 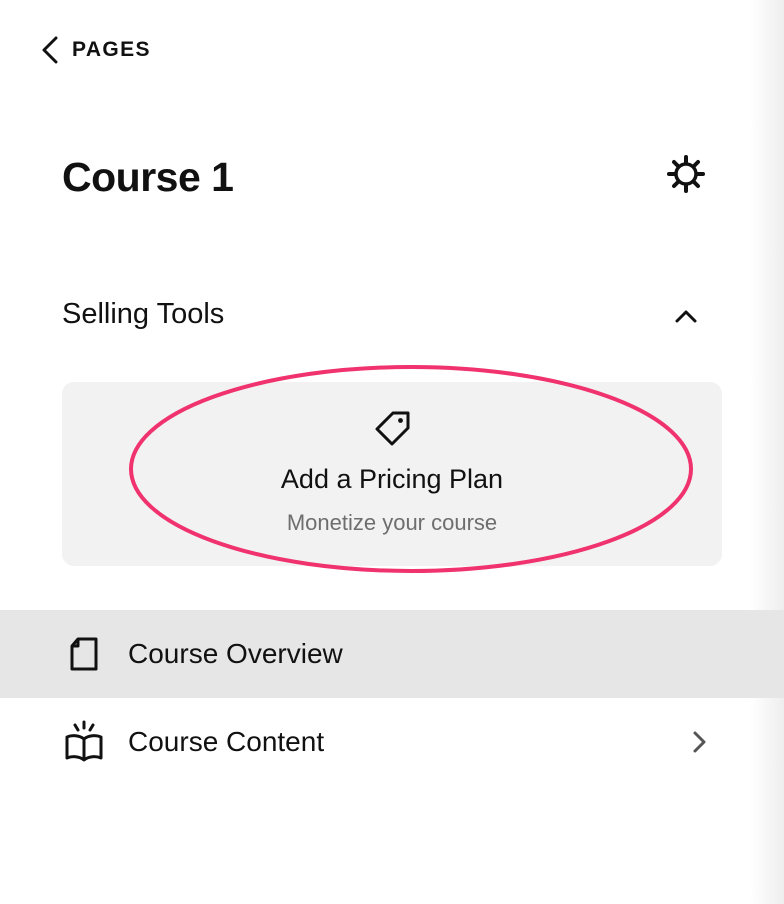 What do you see at coordinates (392, 522) in the screenshot?
I see `pricing-card-subtitle: Monetize your course` at bounding box center [392, 522].